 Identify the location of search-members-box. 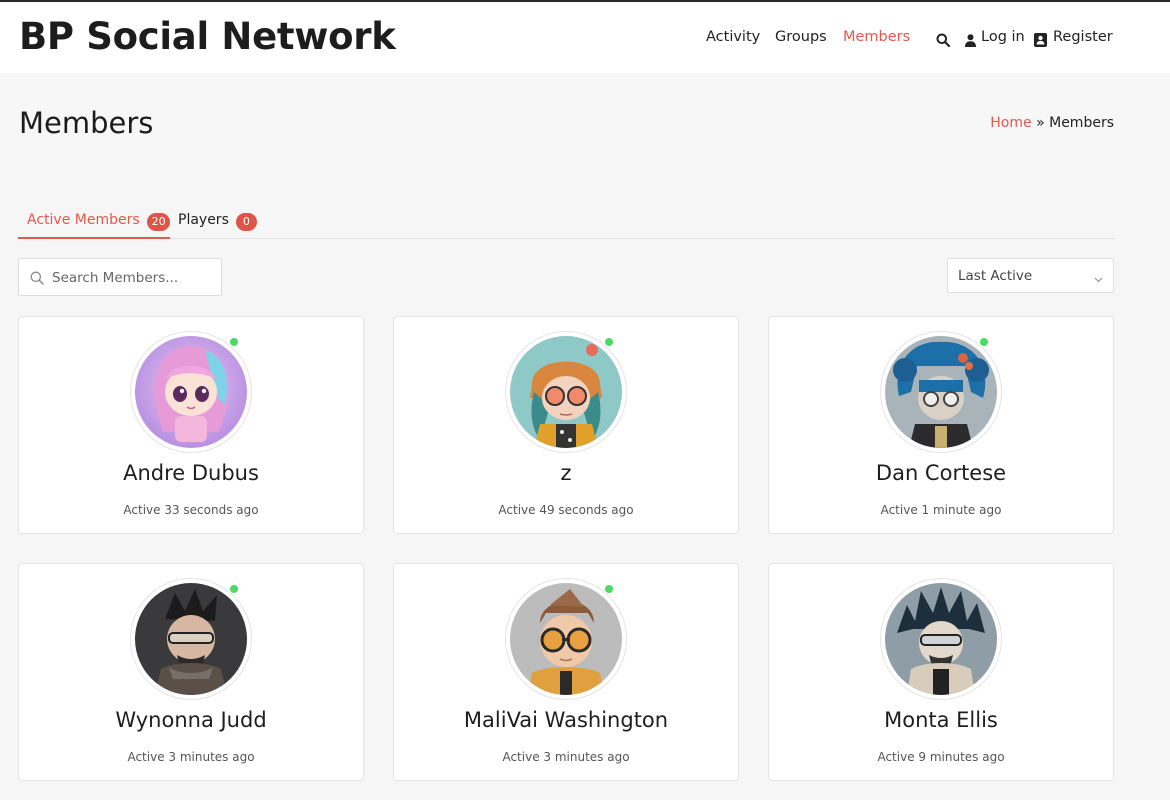
(120, 277).